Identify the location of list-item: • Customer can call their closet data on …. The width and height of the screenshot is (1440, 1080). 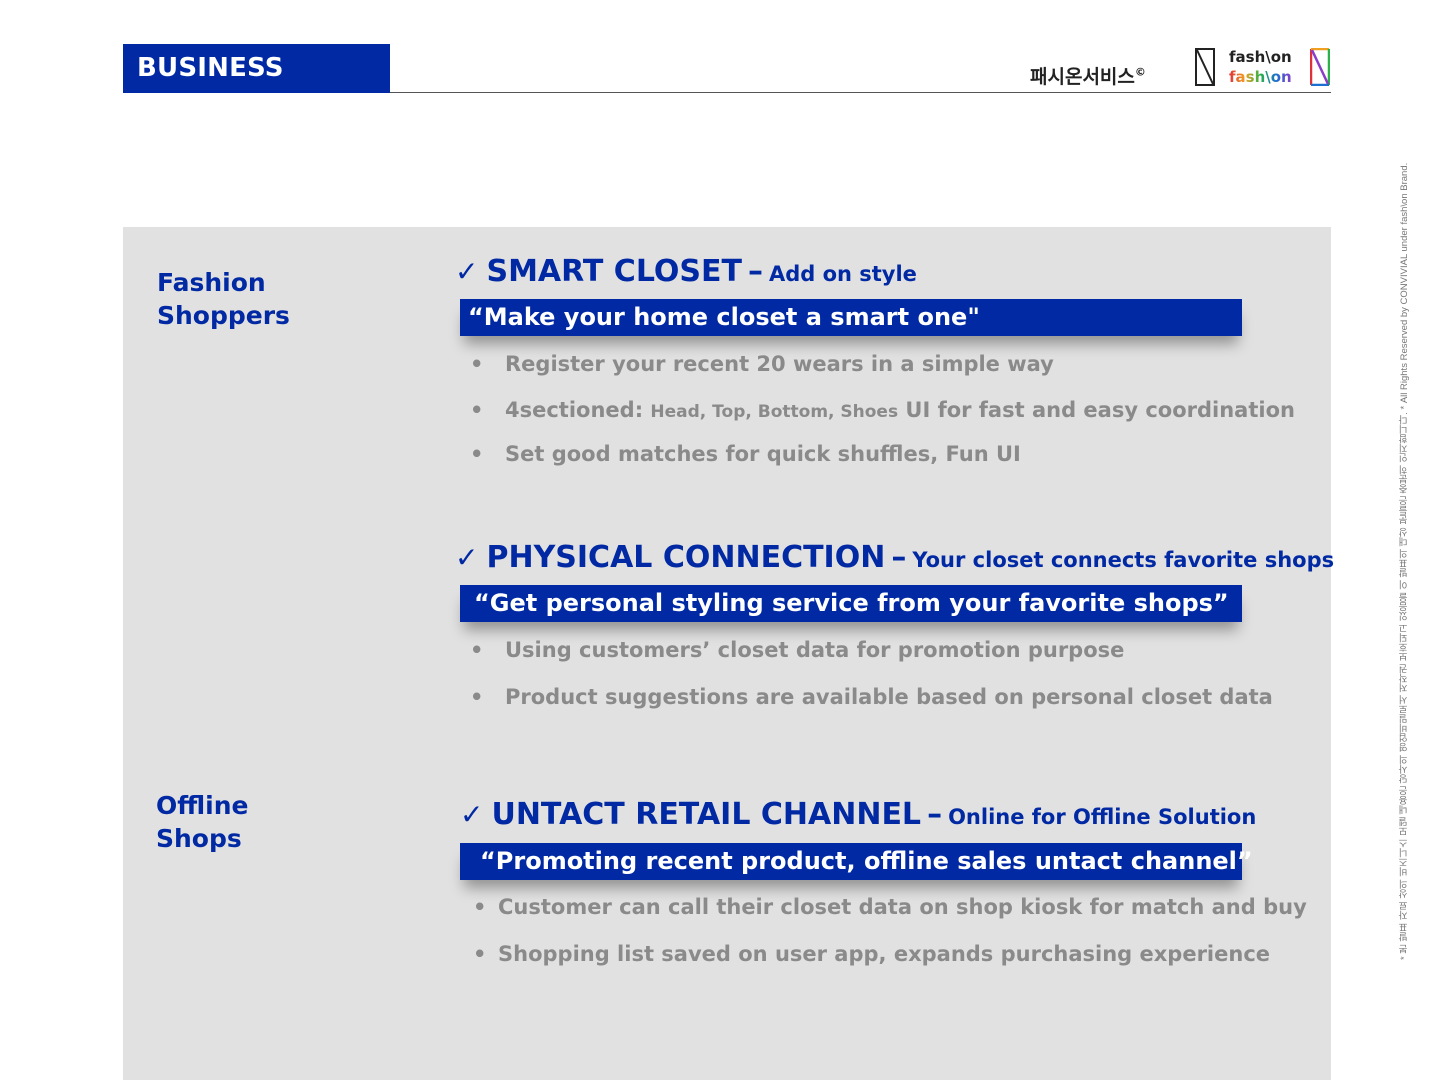
(890, 918).